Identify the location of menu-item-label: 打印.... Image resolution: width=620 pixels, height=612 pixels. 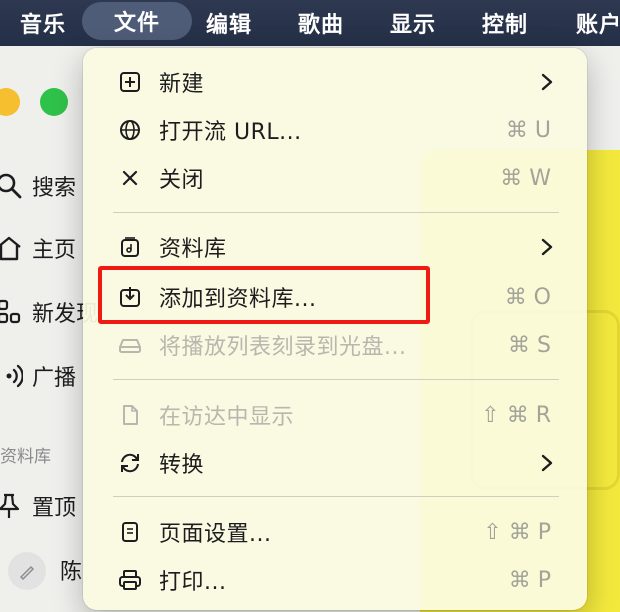
(193, 582).